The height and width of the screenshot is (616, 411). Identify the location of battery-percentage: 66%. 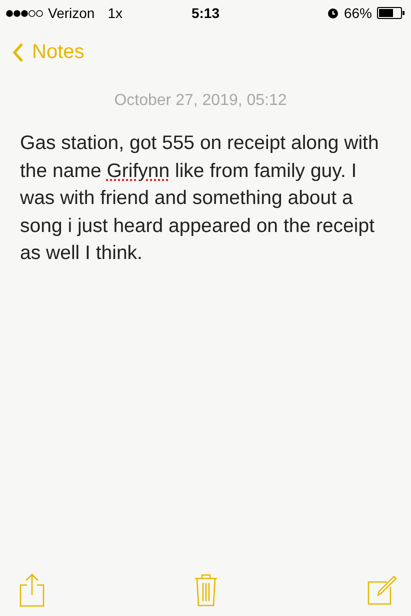
(358, 13).